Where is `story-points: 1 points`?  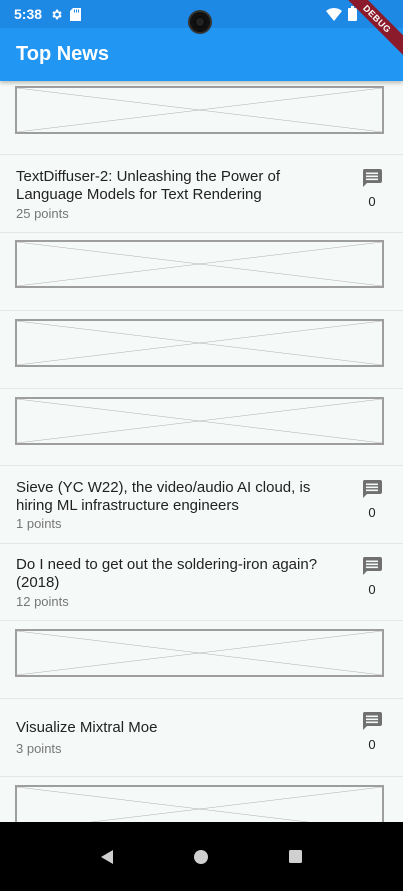
story-points: 1 points is located at coordinates (39, 523).